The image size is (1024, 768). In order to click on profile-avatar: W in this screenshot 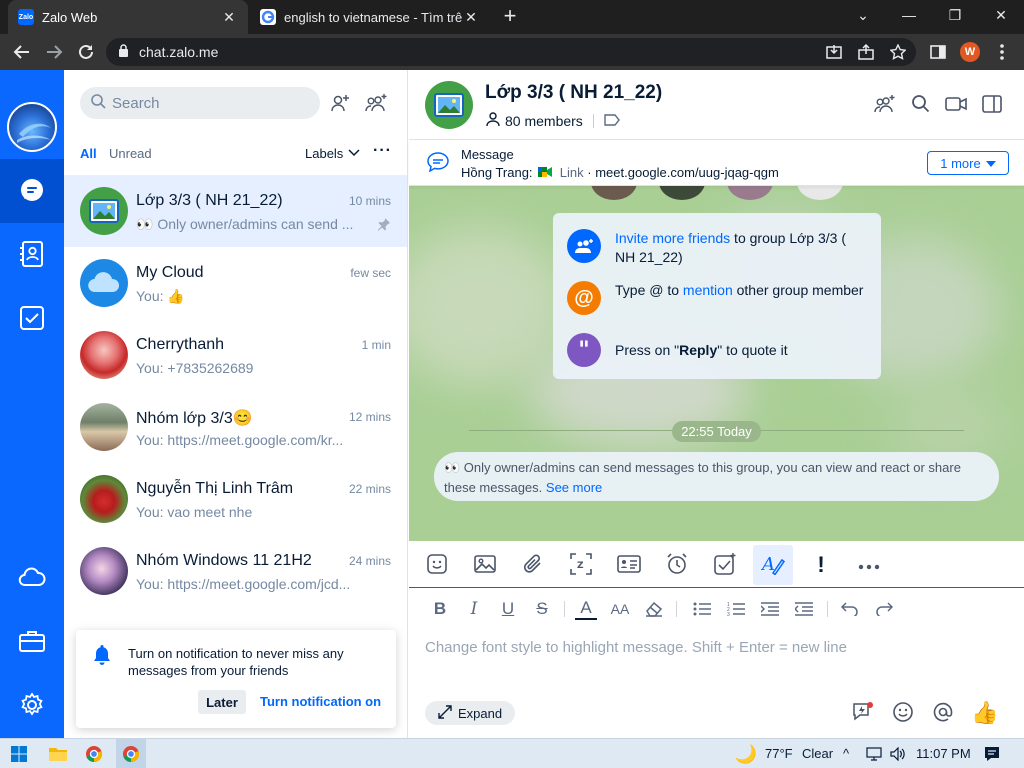, I will do `click(970, 52)`.